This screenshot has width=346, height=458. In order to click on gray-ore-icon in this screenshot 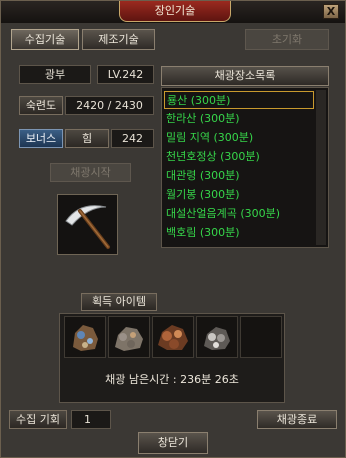, I will do `click(129, 339)`.